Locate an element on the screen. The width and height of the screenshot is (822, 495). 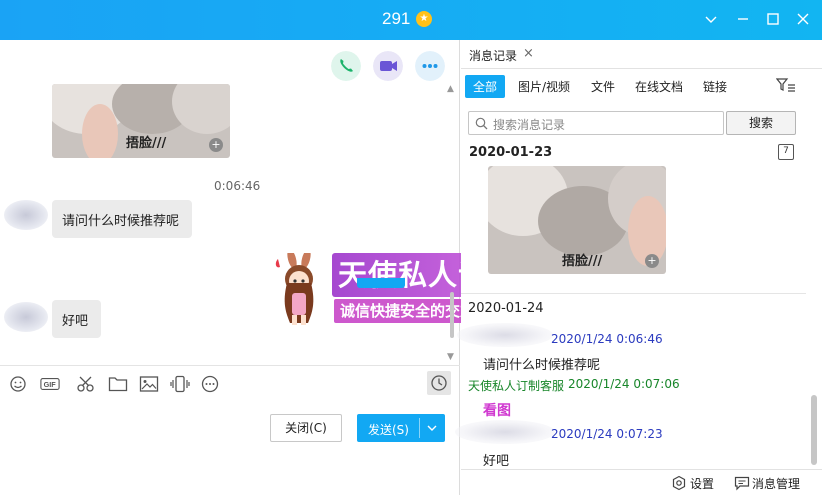
settings-gear-icon is located at coordinates (679, 483).